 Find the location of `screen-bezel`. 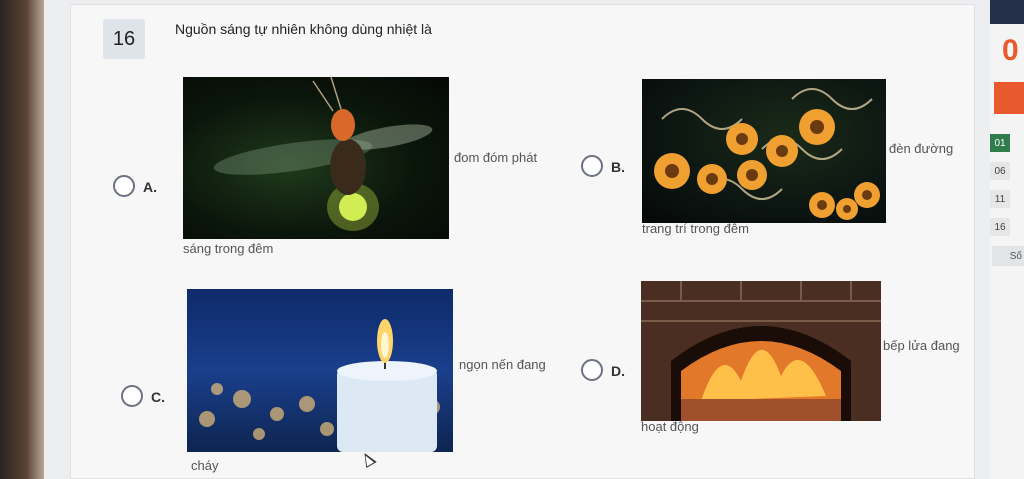

screen-bezel is located at coordinates (22, 239).